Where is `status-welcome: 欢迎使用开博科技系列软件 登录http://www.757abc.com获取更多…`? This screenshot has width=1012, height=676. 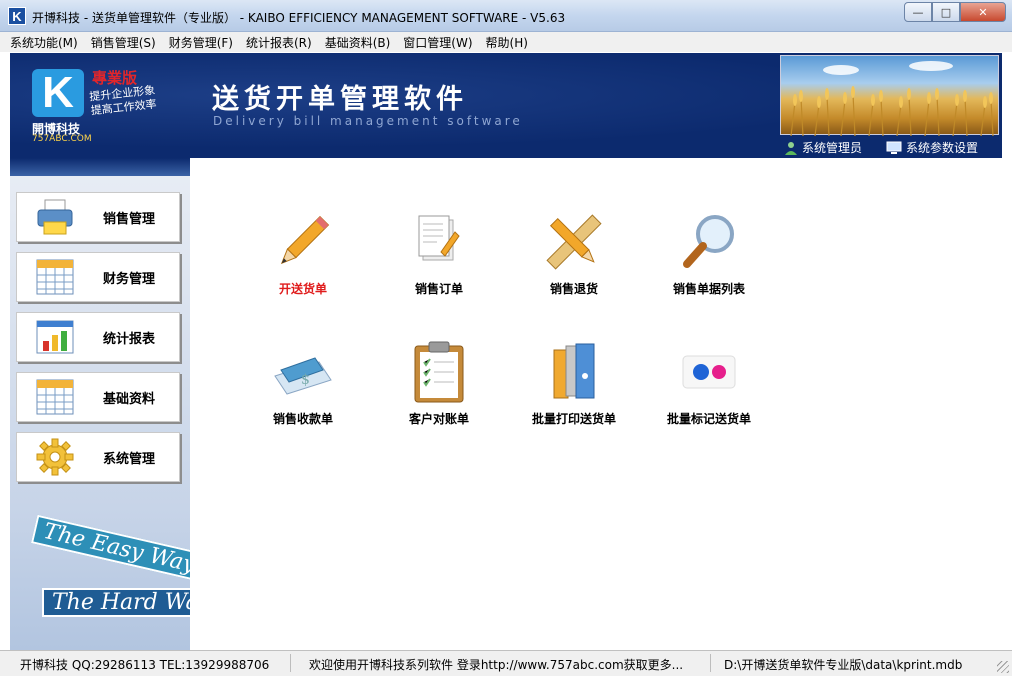 status-welcome: 欢迎使用开博科技系列软件 登录http://www.757abc.com获取更多… is located at coordinates (496, 665).